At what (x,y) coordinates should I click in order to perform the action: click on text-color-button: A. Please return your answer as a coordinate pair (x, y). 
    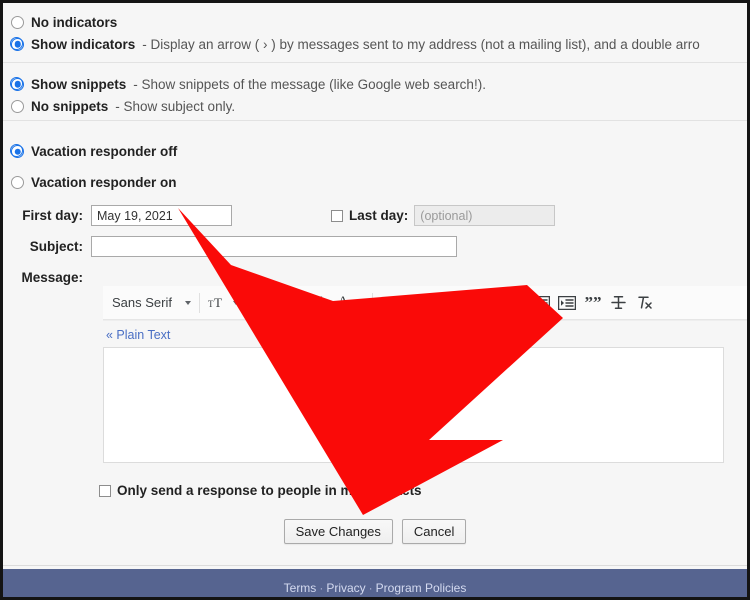
    Looking at the image, I should click on (349, 302).